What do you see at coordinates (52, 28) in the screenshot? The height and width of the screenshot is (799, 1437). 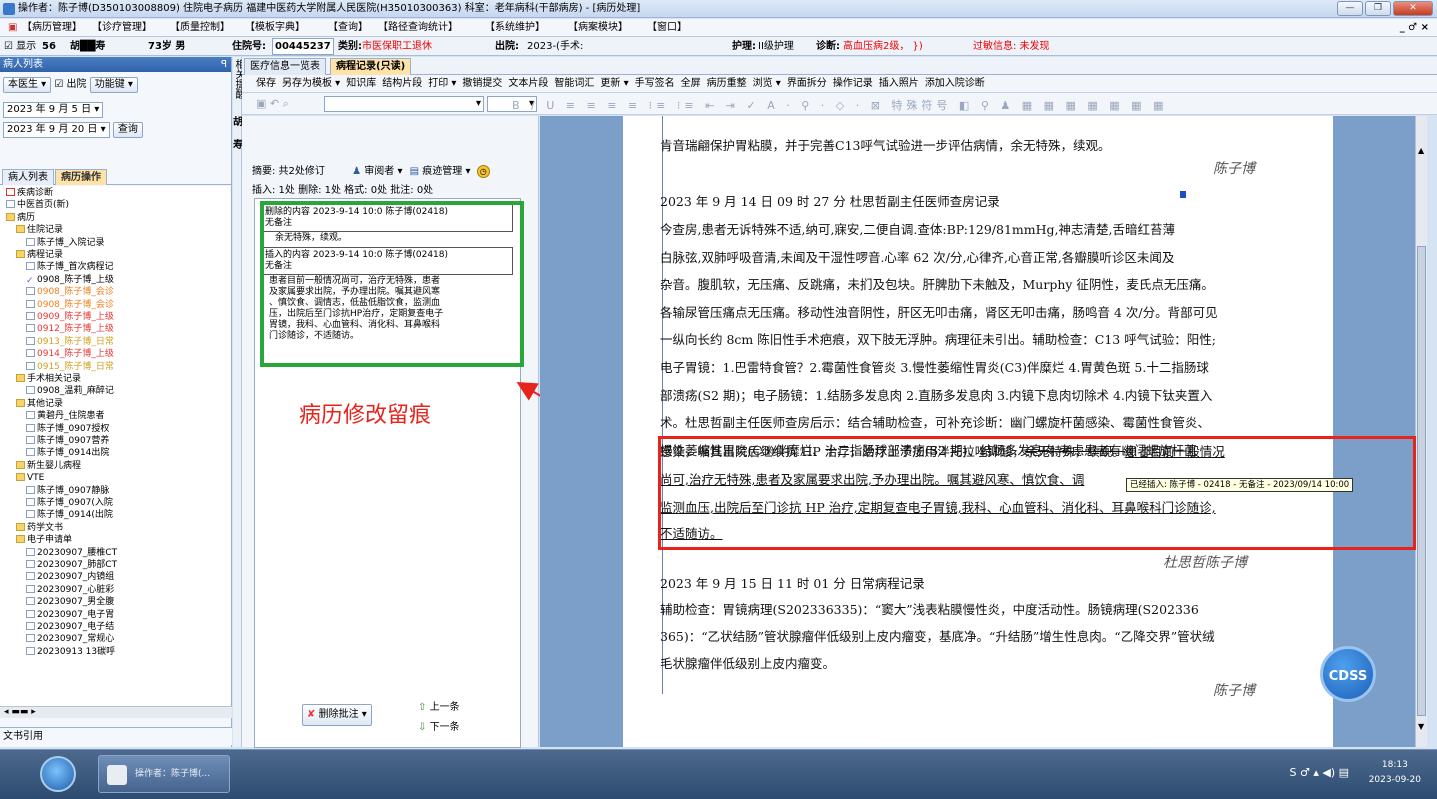 I see `menu-record-management: 【病历管理】` at bounding box center [52, 28].